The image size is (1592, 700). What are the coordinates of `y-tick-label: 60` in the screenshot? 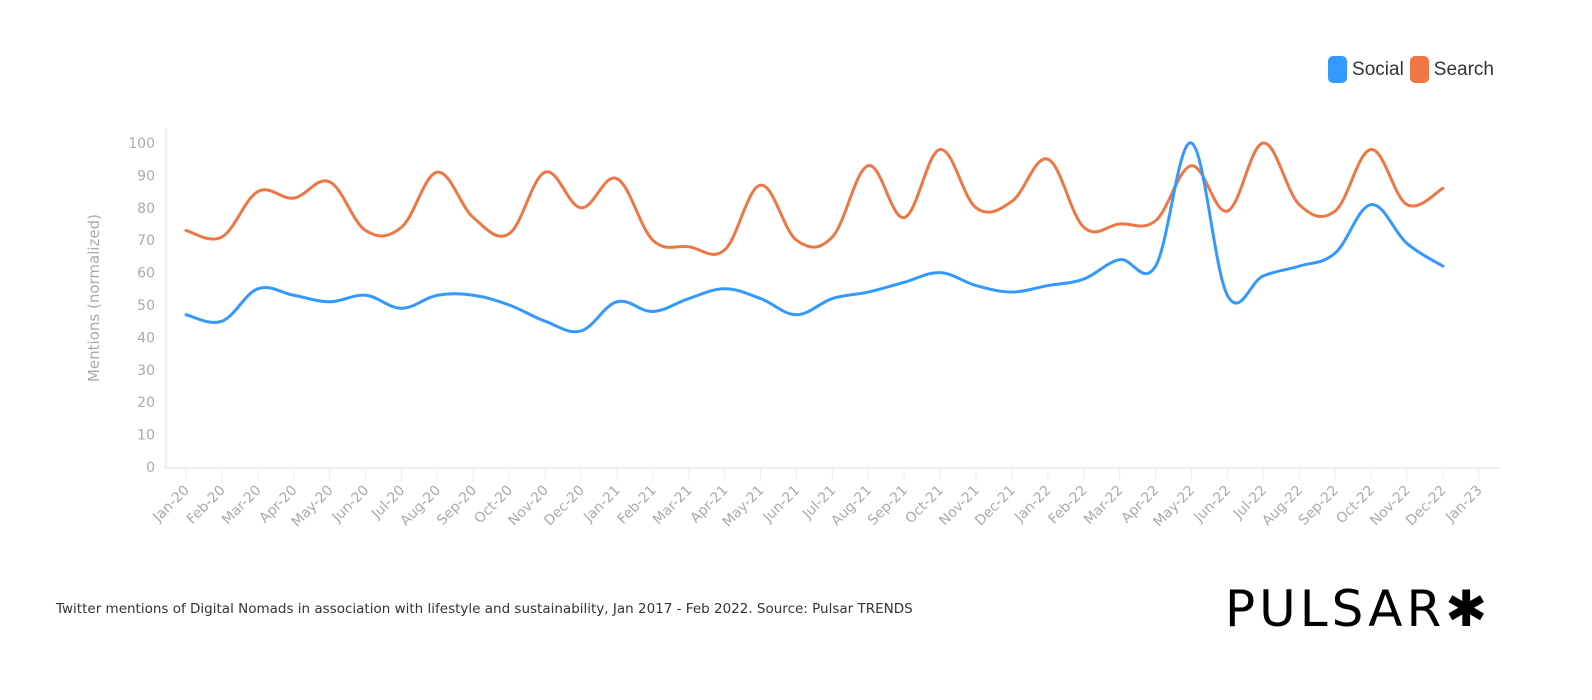 It's located at (146, 274).